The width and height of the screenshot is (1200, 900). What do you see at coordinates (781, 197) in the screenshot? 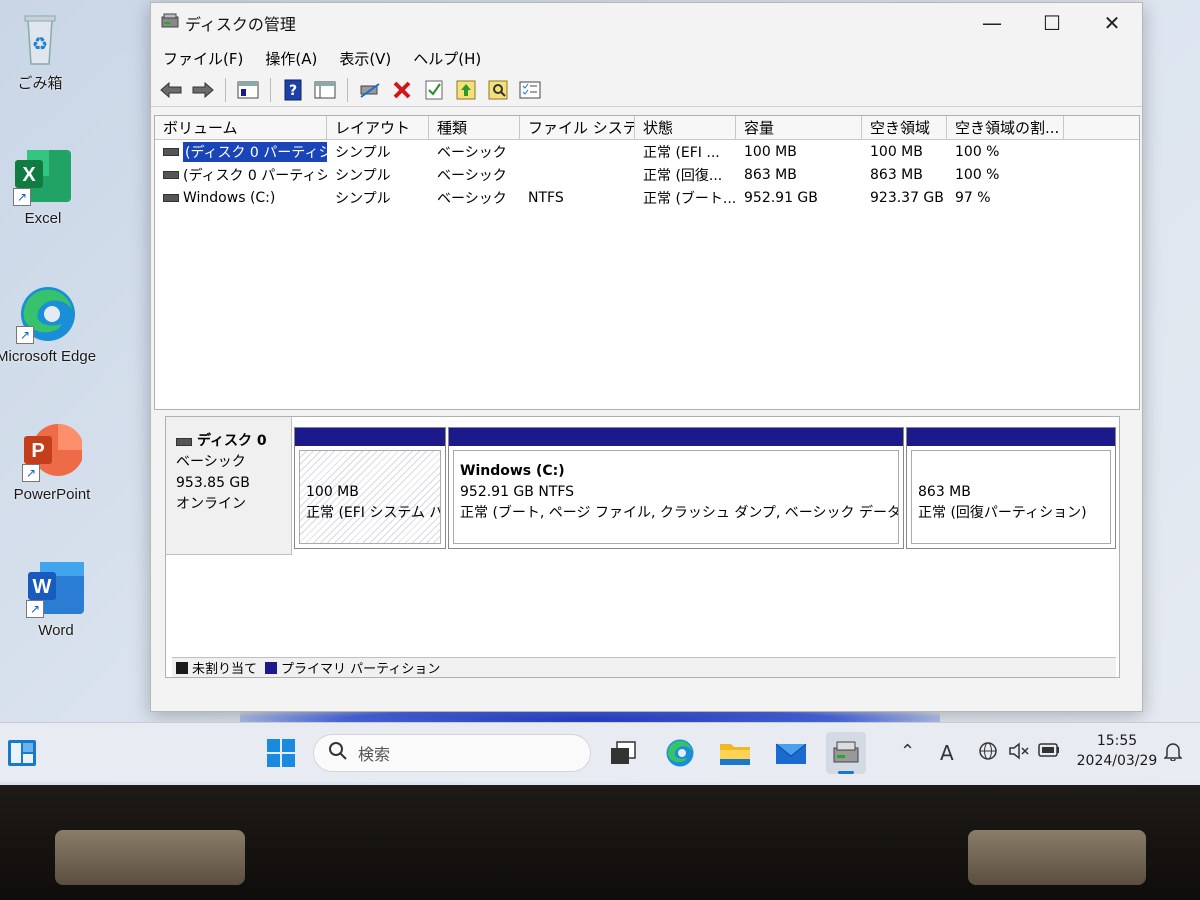
I see `volume-capacity: 952.91 GB` at bounding box center [781, 197].